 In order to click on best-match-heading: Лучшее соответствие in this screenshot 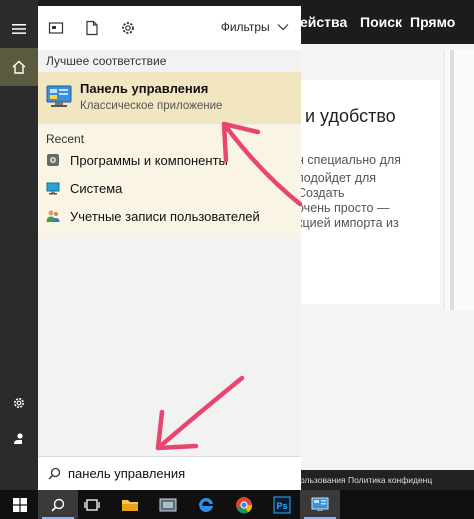, I will do `click(106, 61)`.